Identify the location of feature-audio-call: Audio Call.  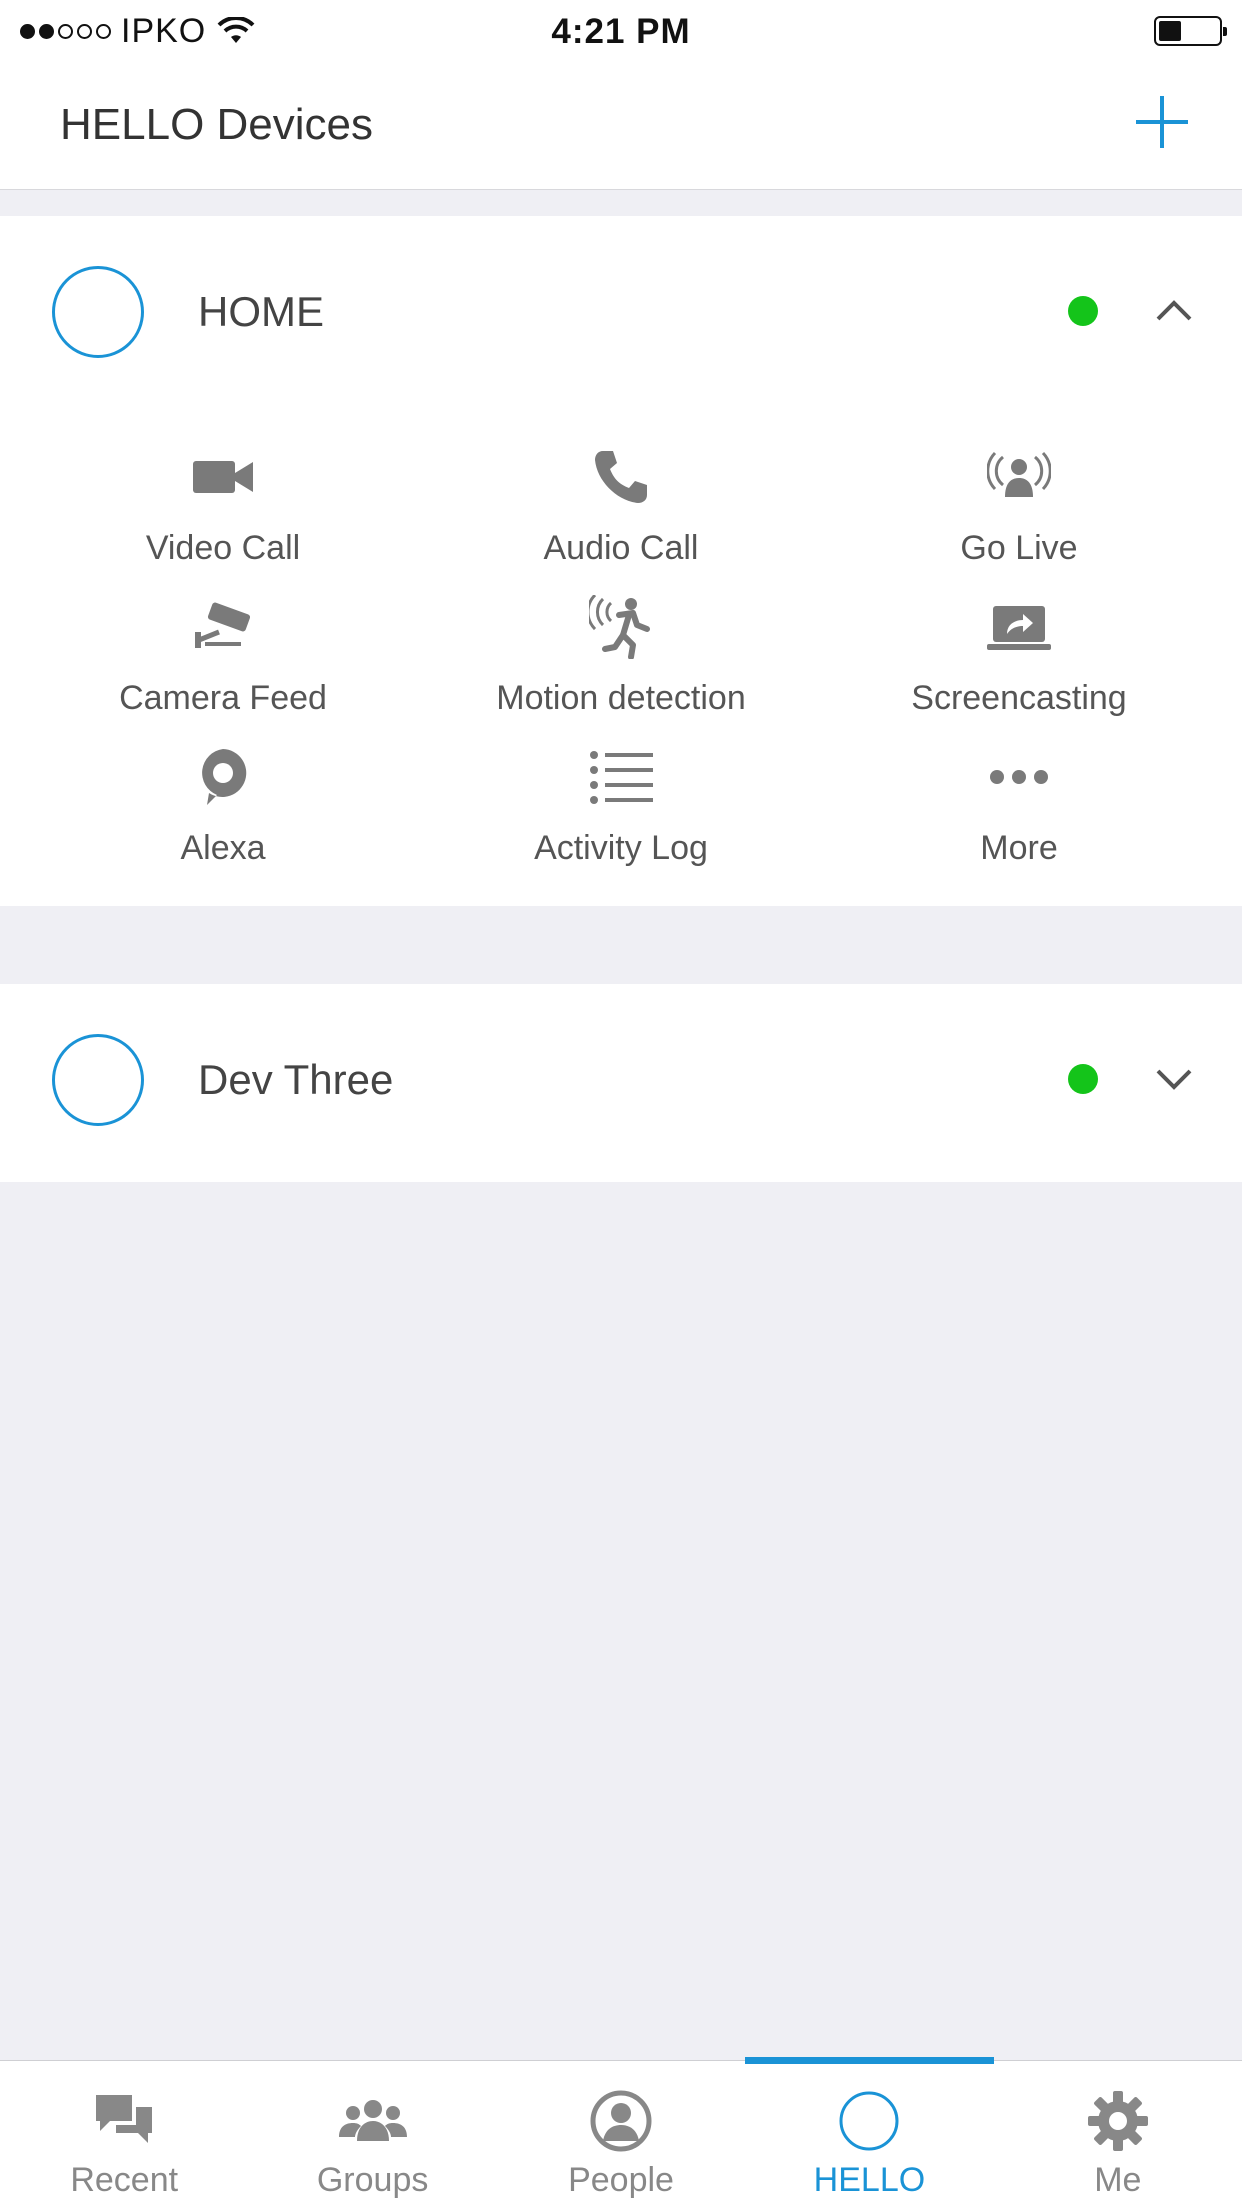
(621, 506).